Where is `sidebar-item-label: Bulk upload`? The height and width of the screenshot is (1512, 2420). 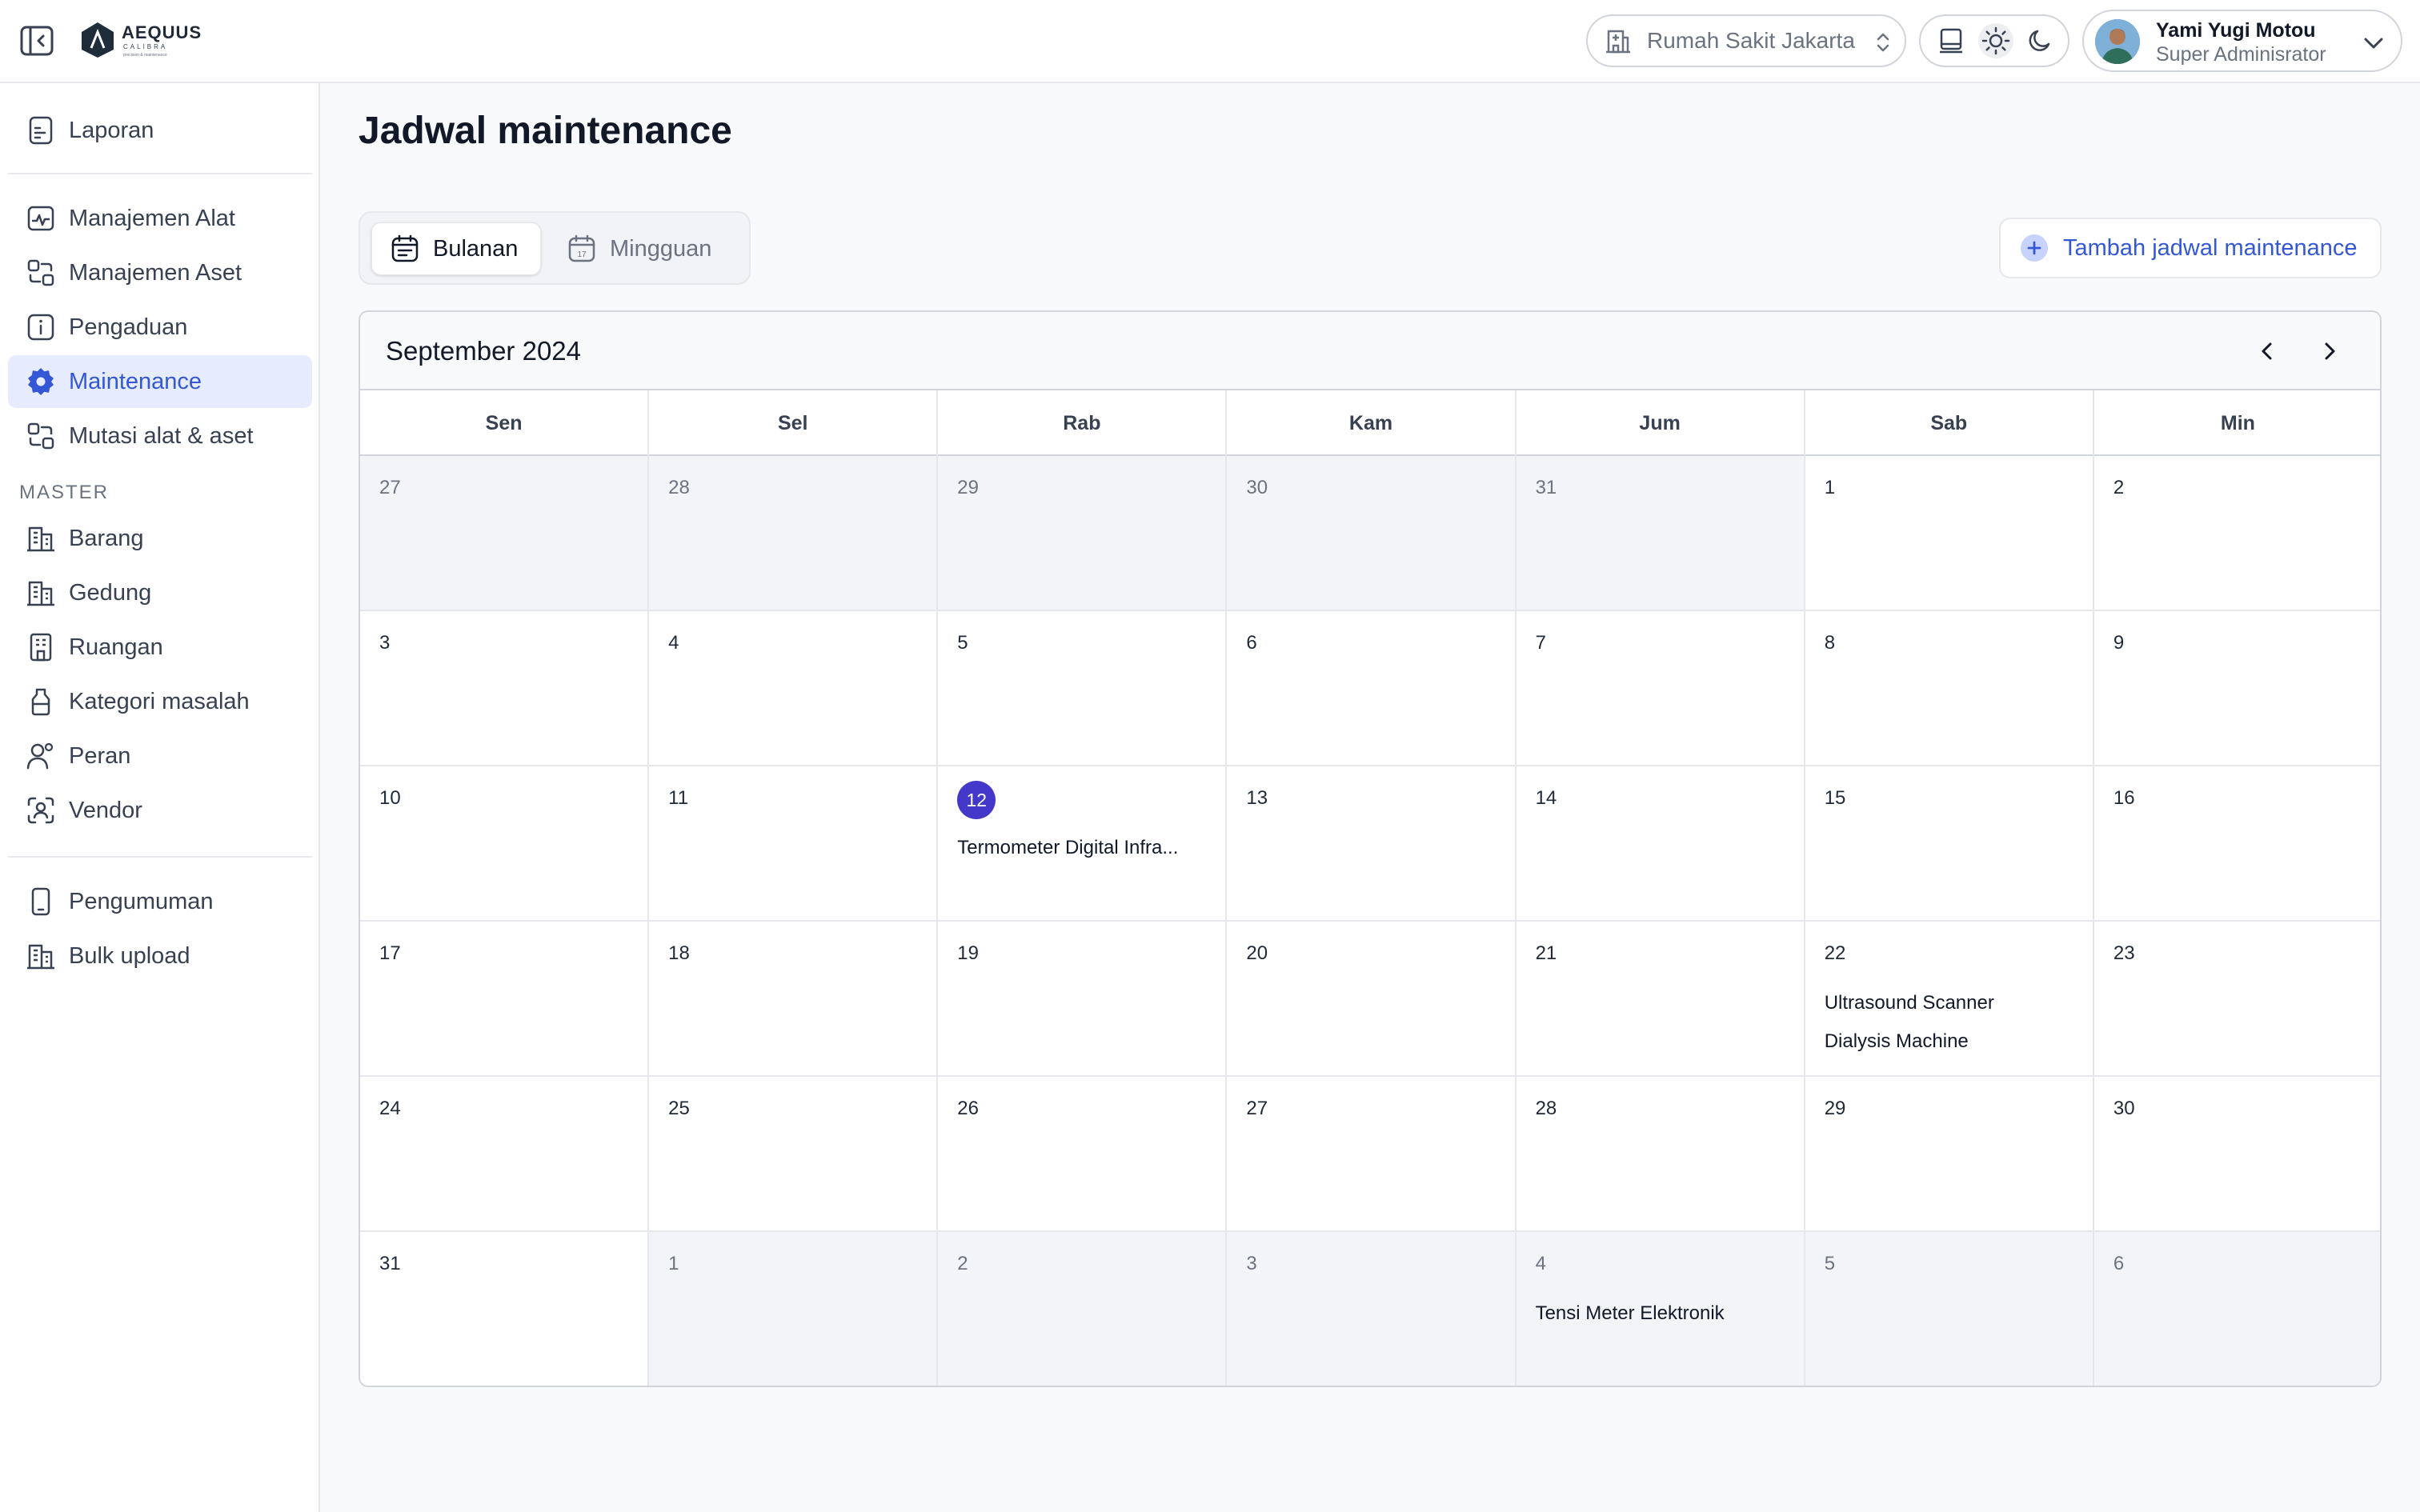
sidebar-item-label: Bulk upload is located at coordinates (129, 955).